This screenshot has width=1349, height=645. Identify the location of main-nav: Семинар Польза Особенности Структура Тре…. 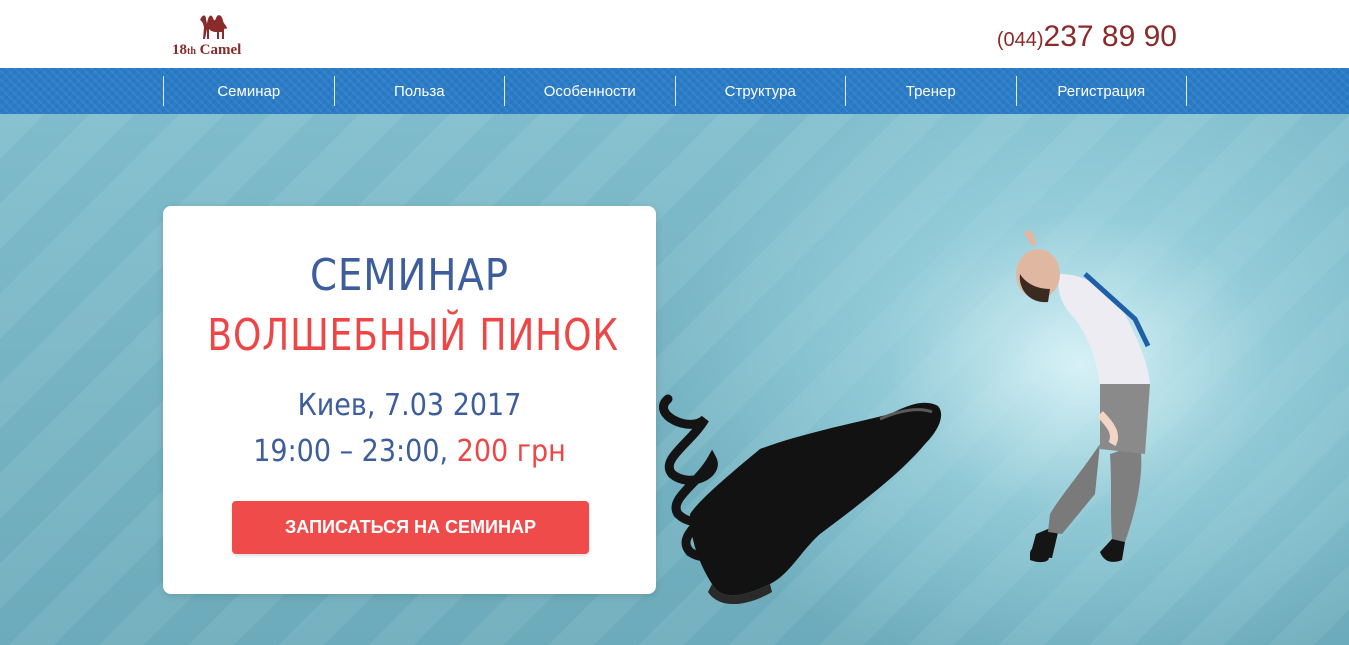
(674, 91).